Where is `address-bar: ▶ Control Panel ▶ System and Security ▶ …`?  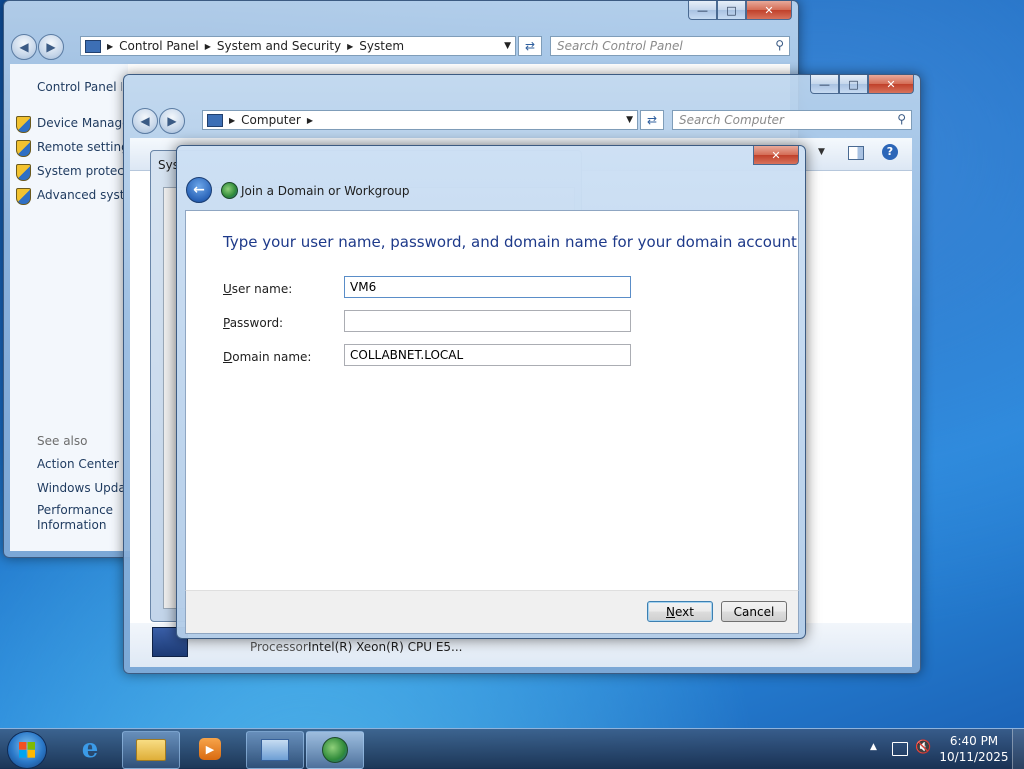
address-bar: ▶ Control Panel ▶ System and Security ▶ … is located at coordinates (298, 46).